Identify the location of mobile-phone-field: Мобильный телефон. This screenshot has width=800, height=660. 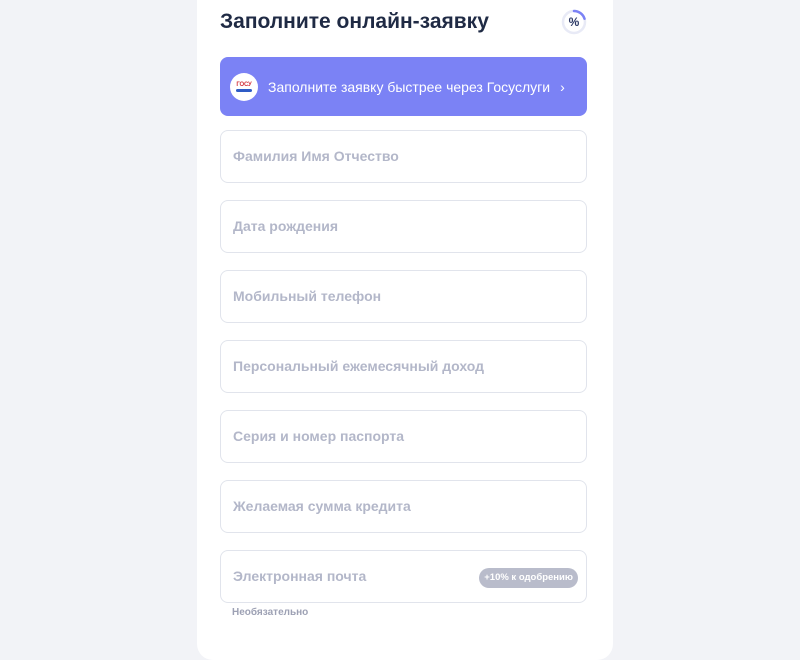
(403, 296).